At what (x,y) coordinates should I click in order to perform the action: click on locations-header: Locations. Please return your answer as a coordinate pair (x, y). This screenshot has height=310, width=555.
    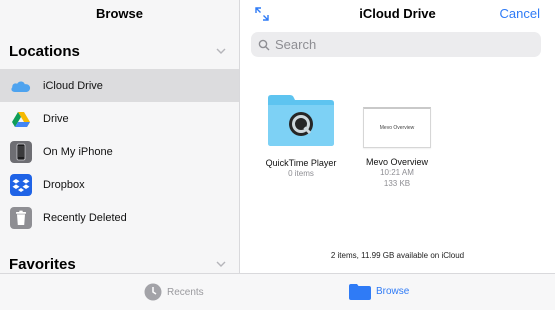
    Looking at the image, I should click on (118, 51).